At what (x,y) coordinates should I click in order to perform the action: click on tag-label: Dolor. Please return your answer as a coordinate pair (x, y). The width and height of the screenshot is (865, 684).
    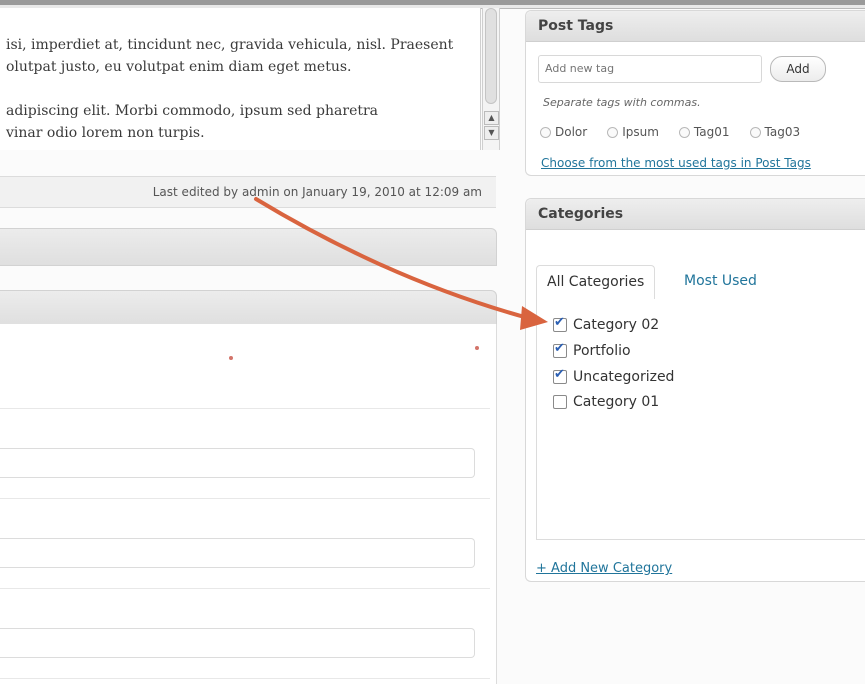
    Looking at the image, I should click on (571, 132).